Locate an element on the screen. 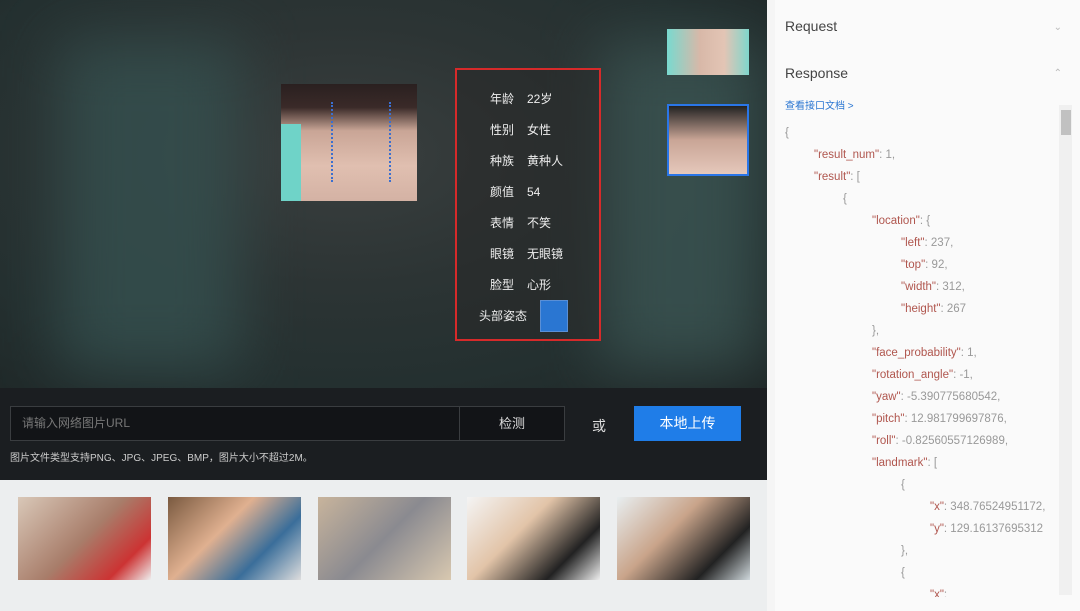 The image size is (1080, 611). json-line: "y": 129.16137695312 is located at coordinates (924, 529).